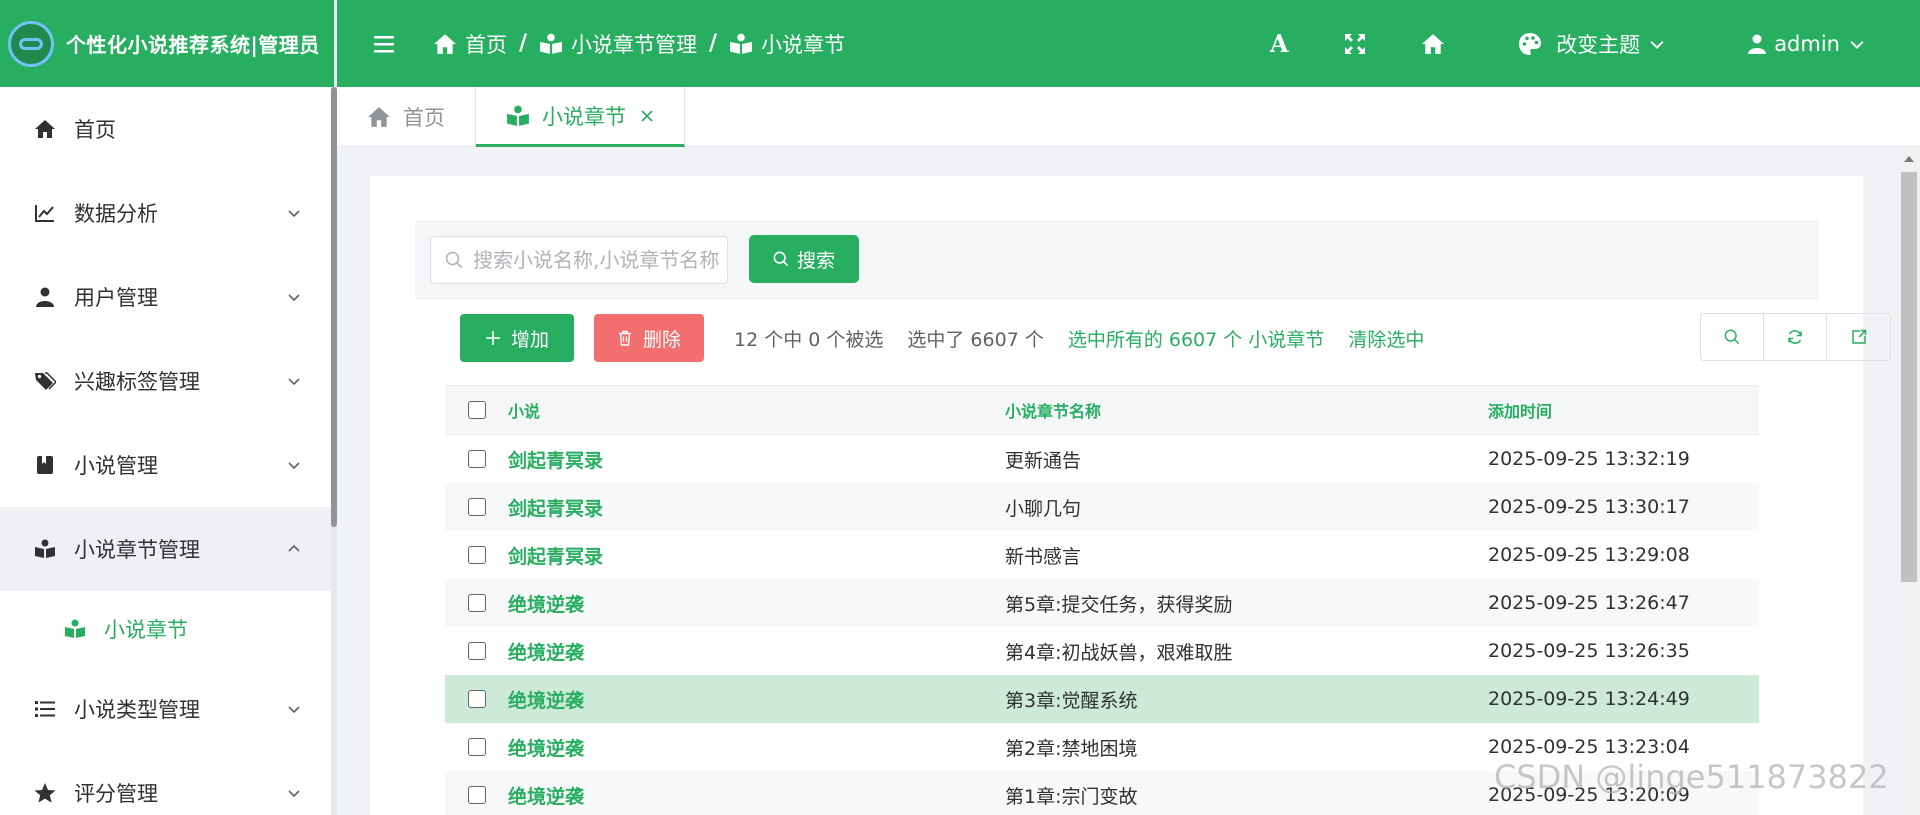 The width and height of the screenshot is (1920, 815). I want to click on breadcrumb-chapter-management: 小说章节管理, so click(634, 44).